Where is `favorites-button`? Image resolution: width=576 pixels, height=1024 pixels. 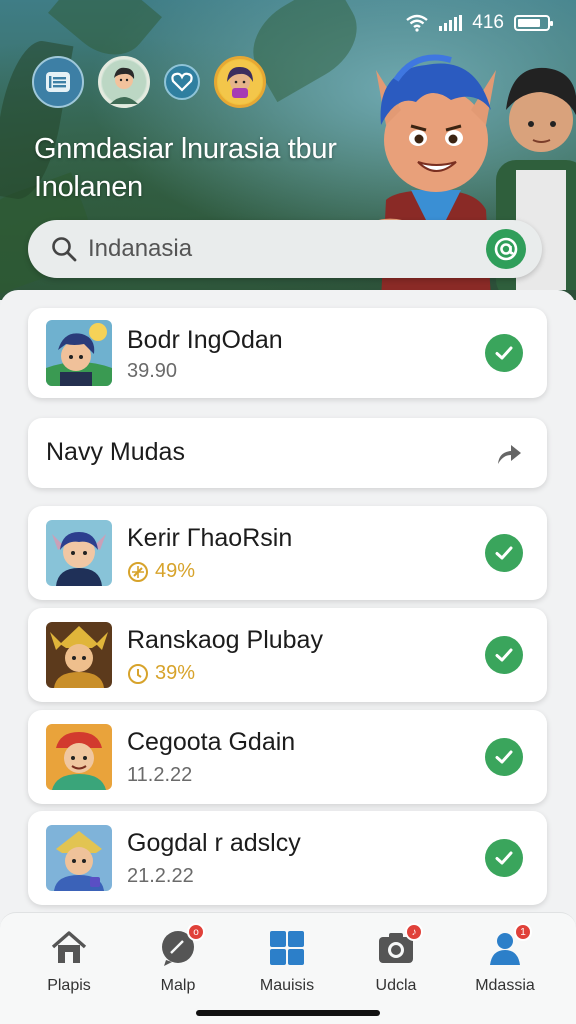 favorites-button is located at coordinates (182, 82).